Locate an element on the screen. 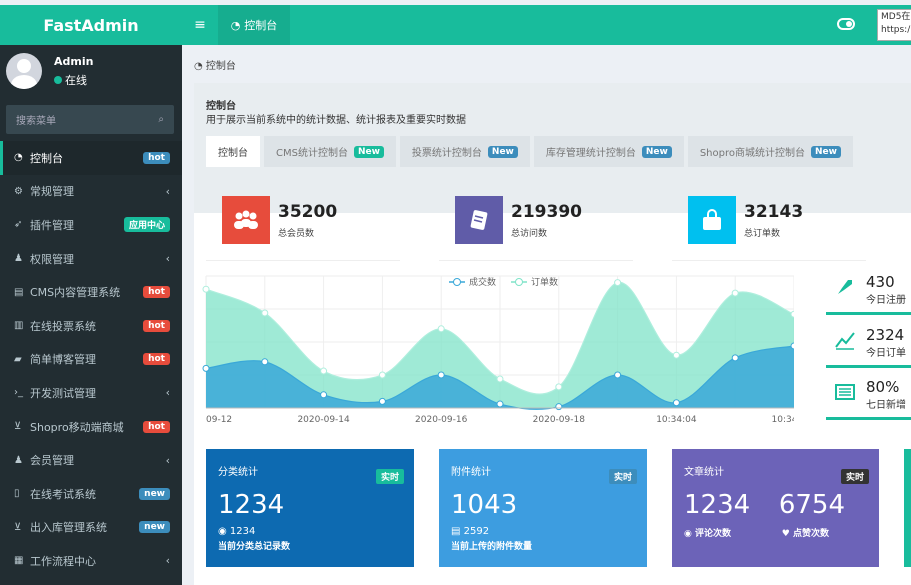 The width and height of the screenshot is (911, 585). sidebar-badge: hot is located at coordinates (156, 426).